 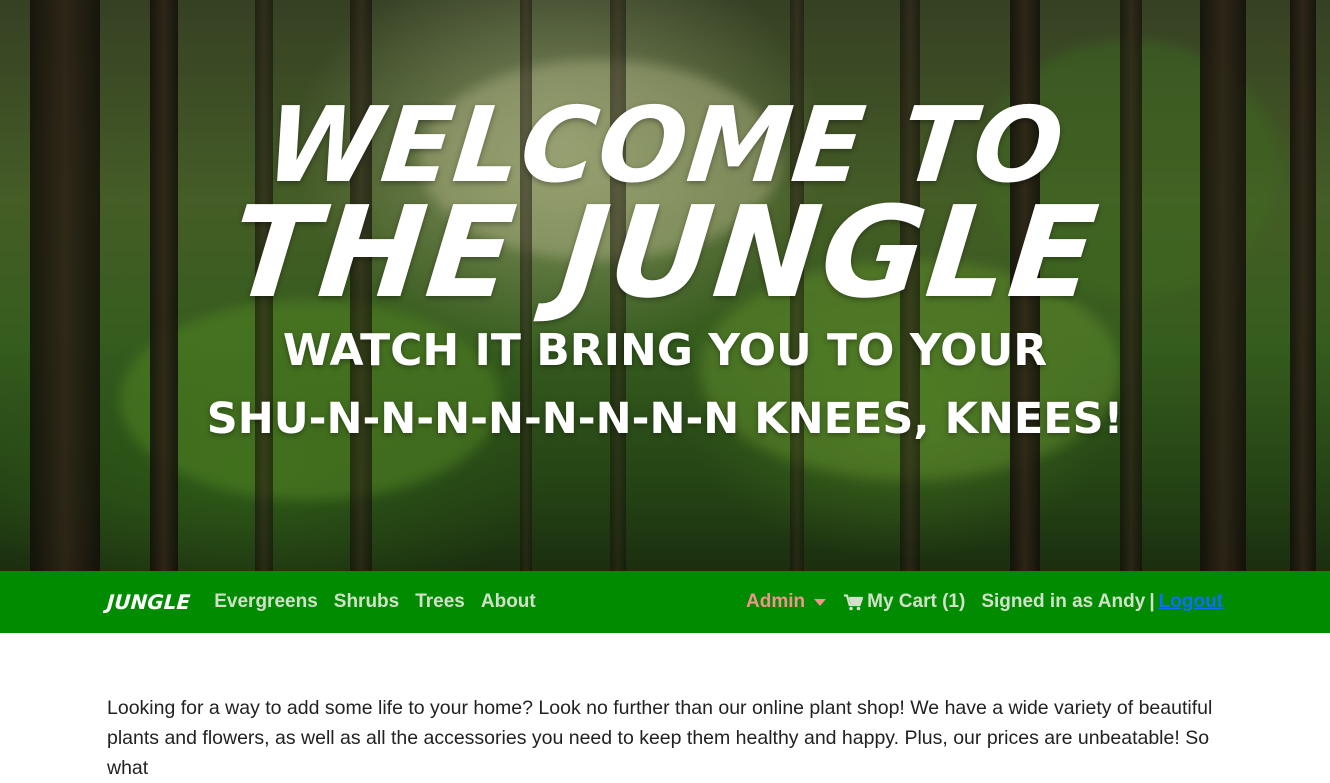 What do you see at coordinates (665, 350) in the screenshot?
I see `hero-subtitle-line1: WATCH IT BRING YOU TO YOUR` at bounding box center [665, 350].